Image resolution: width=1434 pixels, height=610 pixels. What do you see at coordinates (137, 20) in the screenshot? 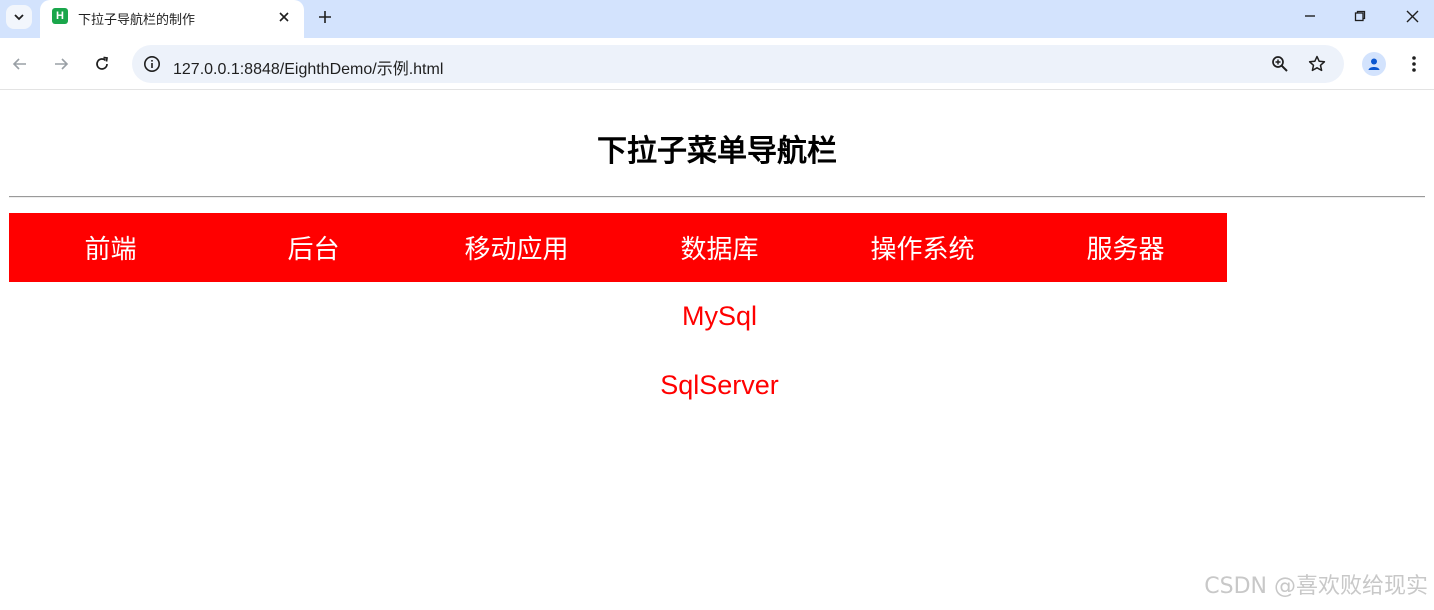
I see `tab-title: 下拉子导航栏的制作` at bounding box center [137, 20].